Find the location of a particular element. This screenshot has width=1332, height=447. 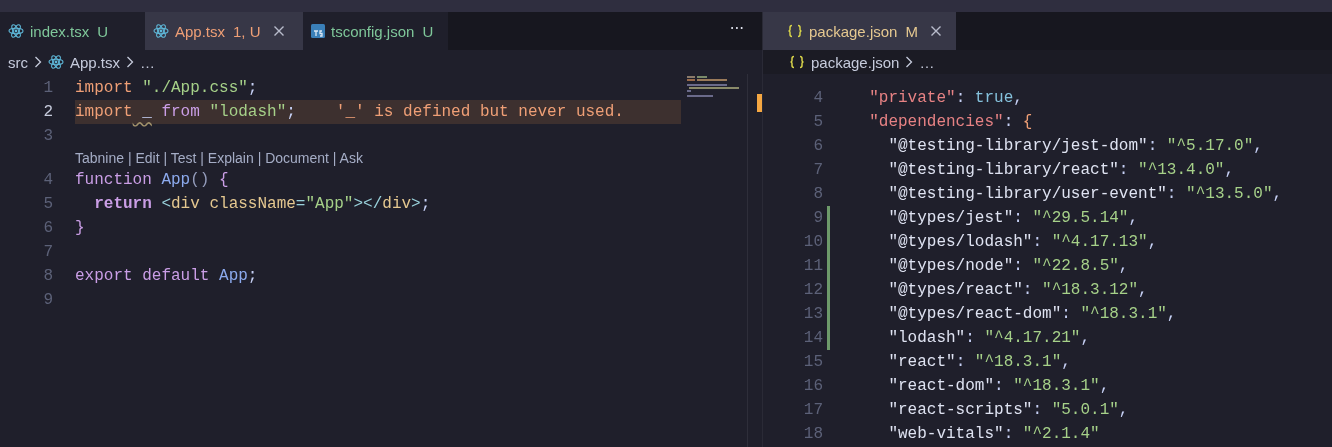

warning-marker is located at coordinates (759, 103).